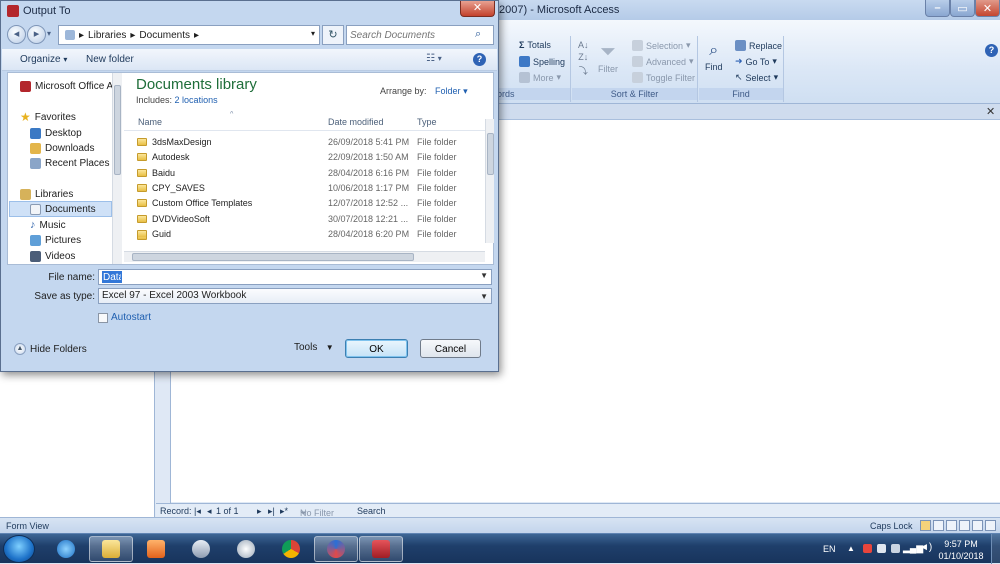  Describe the element at coordinates (964, 525) in the screenshot. I see `pivot-chart-icon` at that location.